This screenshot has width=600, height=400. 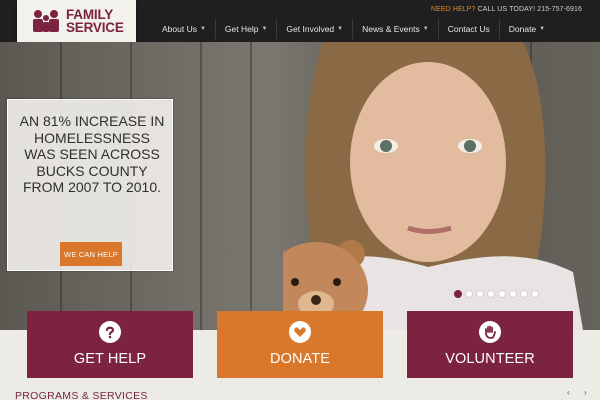 What do you see at coordinates (91, 254) in the screenshot?
I see `we-can-help-button: WE CAN HELP` at bounding box center [91, 254].